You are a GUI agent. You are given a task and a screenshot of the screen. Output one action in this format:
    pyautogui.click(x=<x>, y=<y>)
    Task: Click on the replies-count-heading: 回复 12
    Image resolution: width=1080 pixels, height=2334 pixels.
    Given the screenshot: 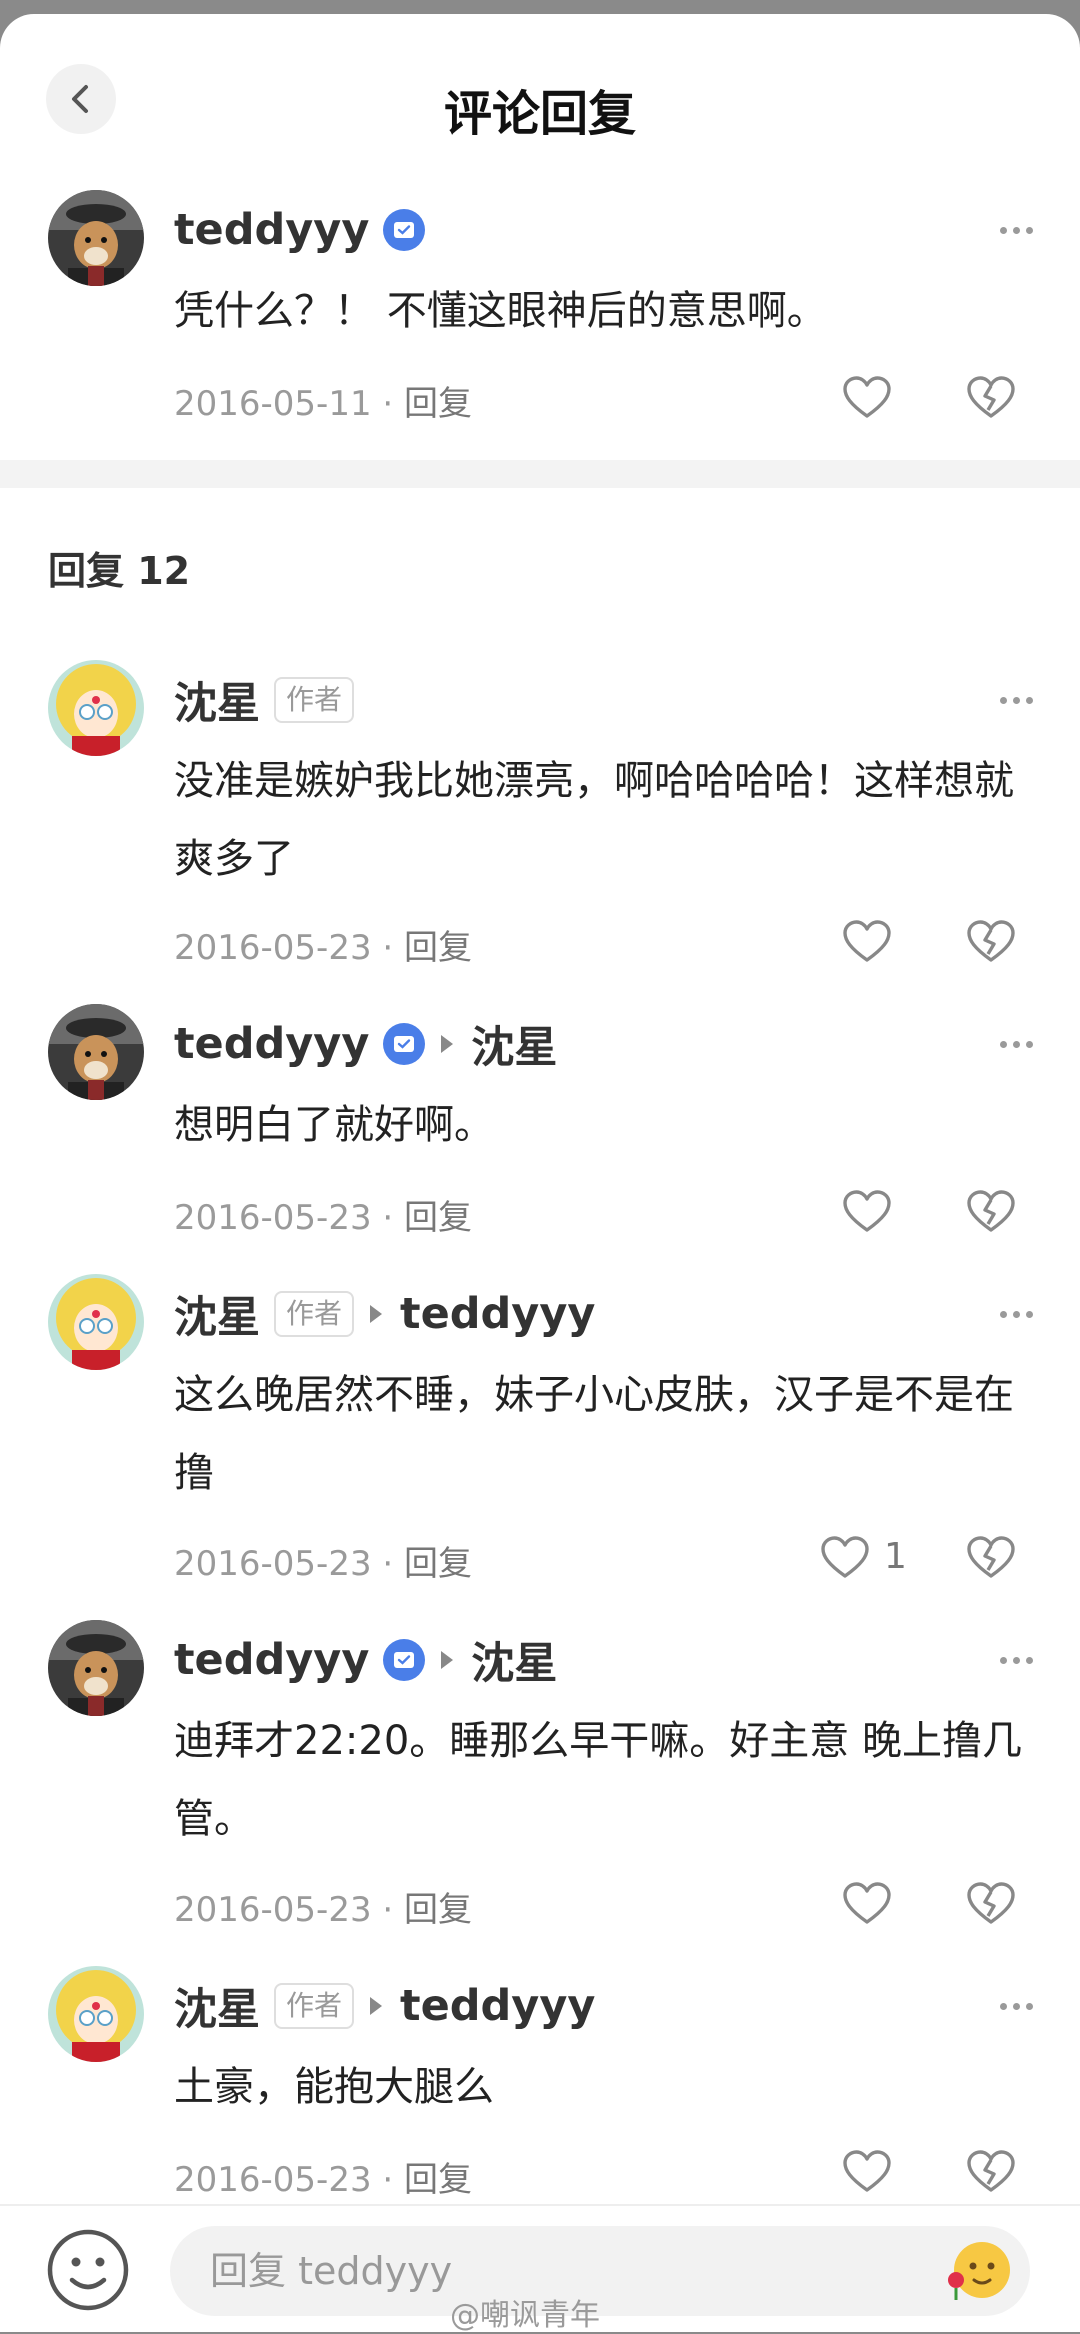 What is the action you would take?
    pyautogui.click(x=119, y=571)
    